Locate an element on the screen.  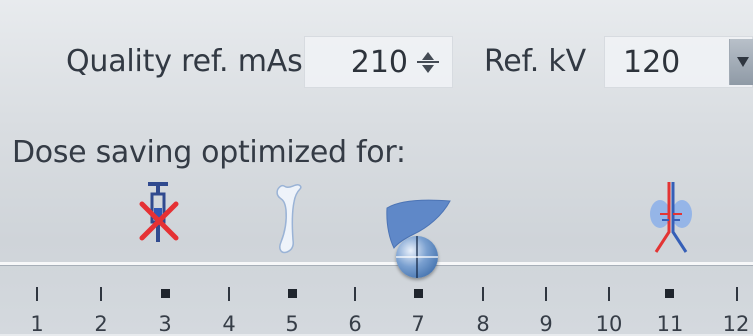
mas-spinner is located at coordinates (428, 62).